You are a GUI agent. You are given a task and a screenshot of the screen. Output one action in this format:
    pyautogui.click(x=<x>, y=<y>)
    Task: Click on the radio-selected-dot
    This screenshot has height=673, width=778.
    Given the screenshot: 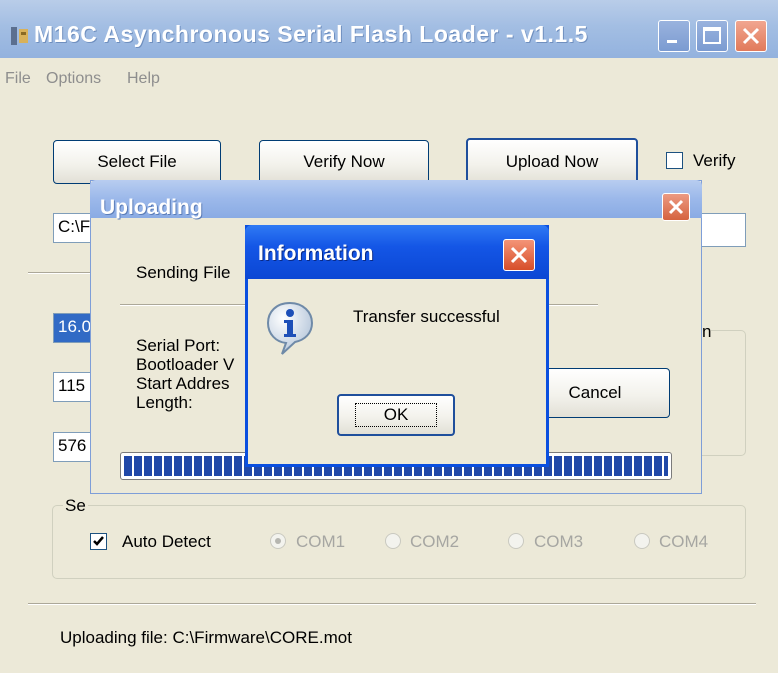 What is the action you would take?
    pyautogui.click(x=278, y=541)
    